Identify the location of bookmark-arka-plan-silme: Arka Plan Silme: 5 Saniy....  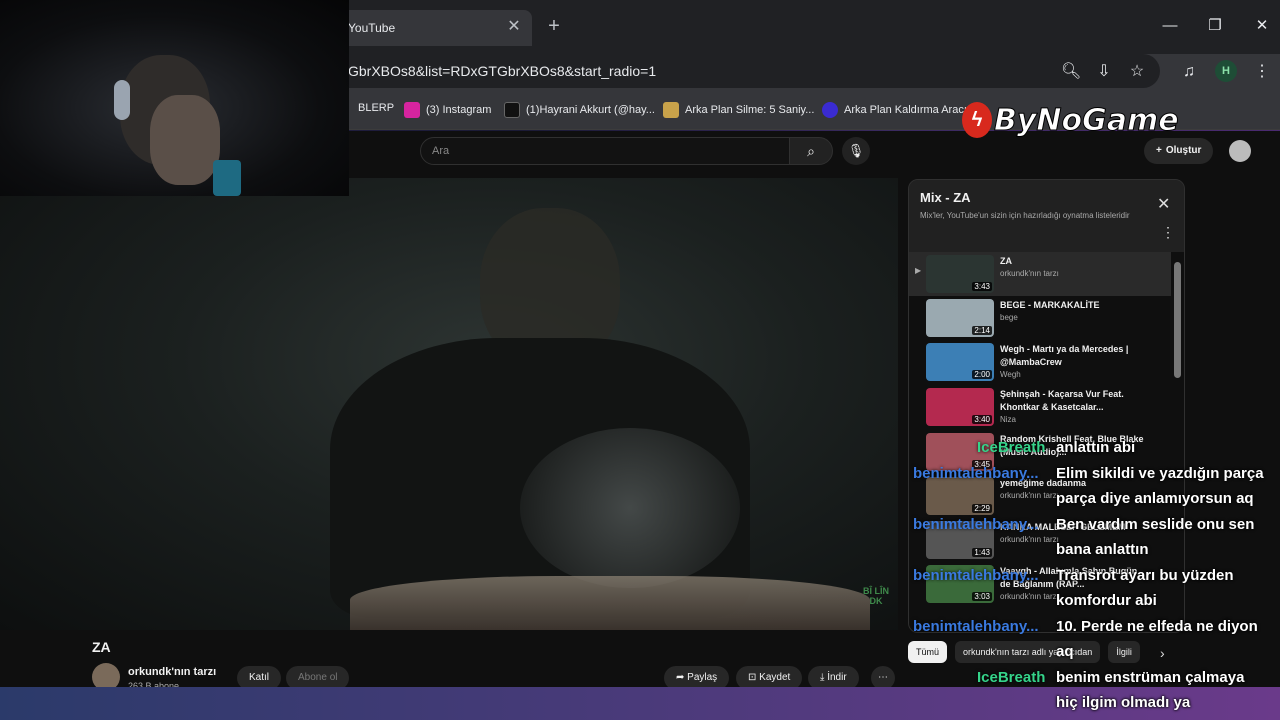
(738, 110).